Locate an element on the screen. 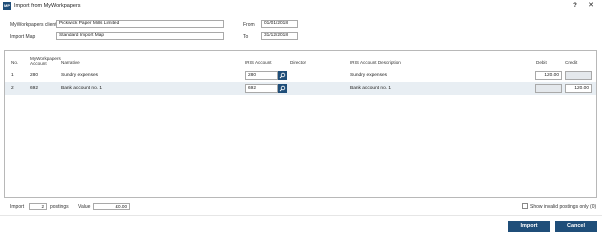 This screenshot has width=602, height=245. window-title: Import from MyWorkpapers is located at coordinates (47, 6).